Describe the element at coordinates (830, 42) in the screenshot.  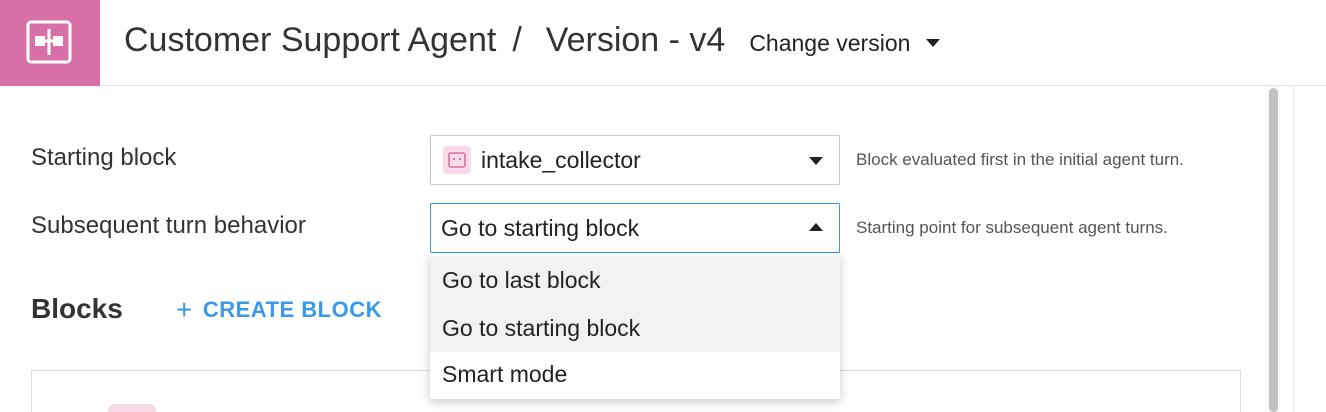
I see `change-version-label: Change version` at that location.